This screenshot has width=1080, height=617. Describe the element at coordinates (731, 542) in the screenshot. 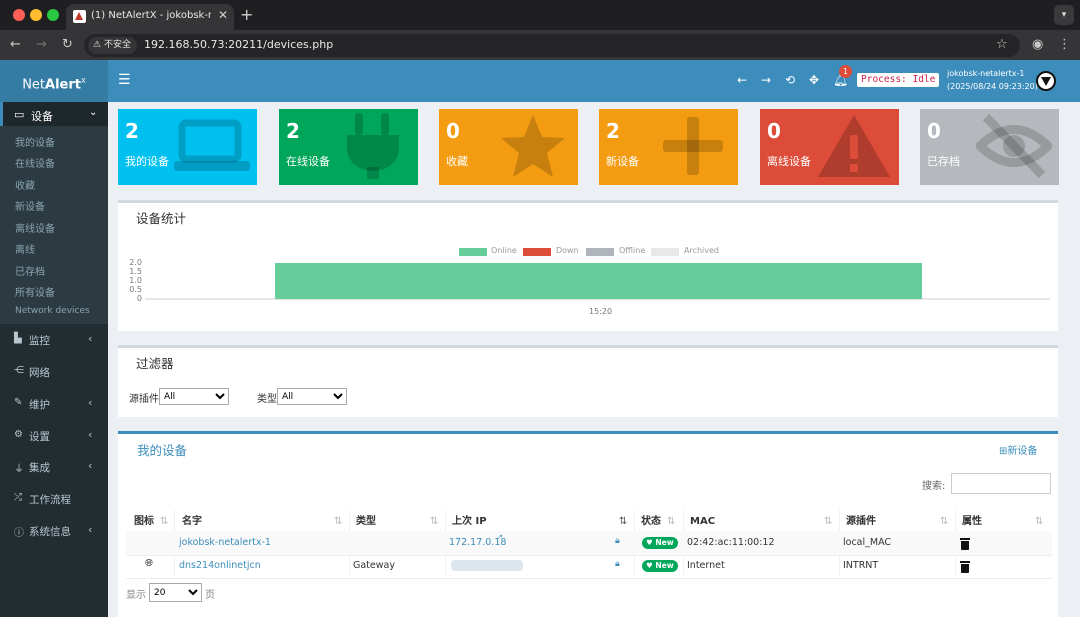

I see `device-mac: 02:42:ac:11:00:12` at that location.